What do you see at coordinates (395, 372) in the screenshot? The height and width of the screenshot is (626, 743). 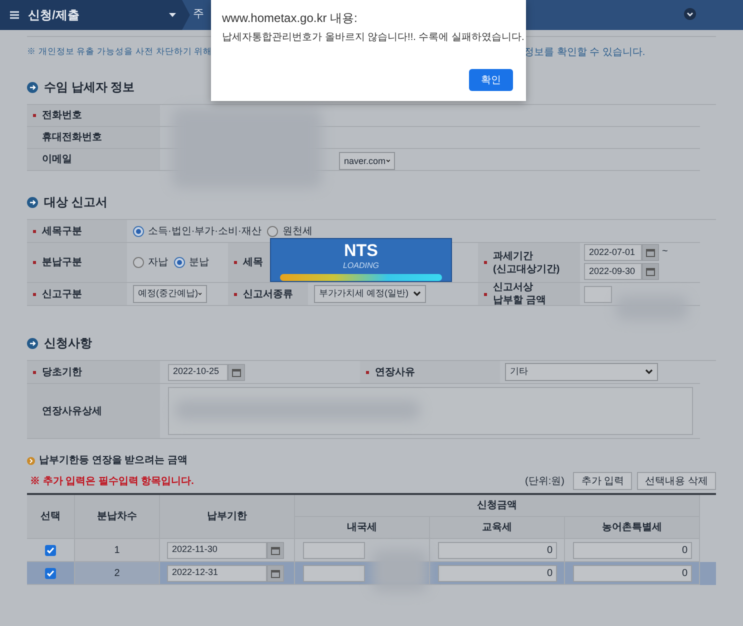 I see `field-label: 연장사유` at bounding box center [395, 372].